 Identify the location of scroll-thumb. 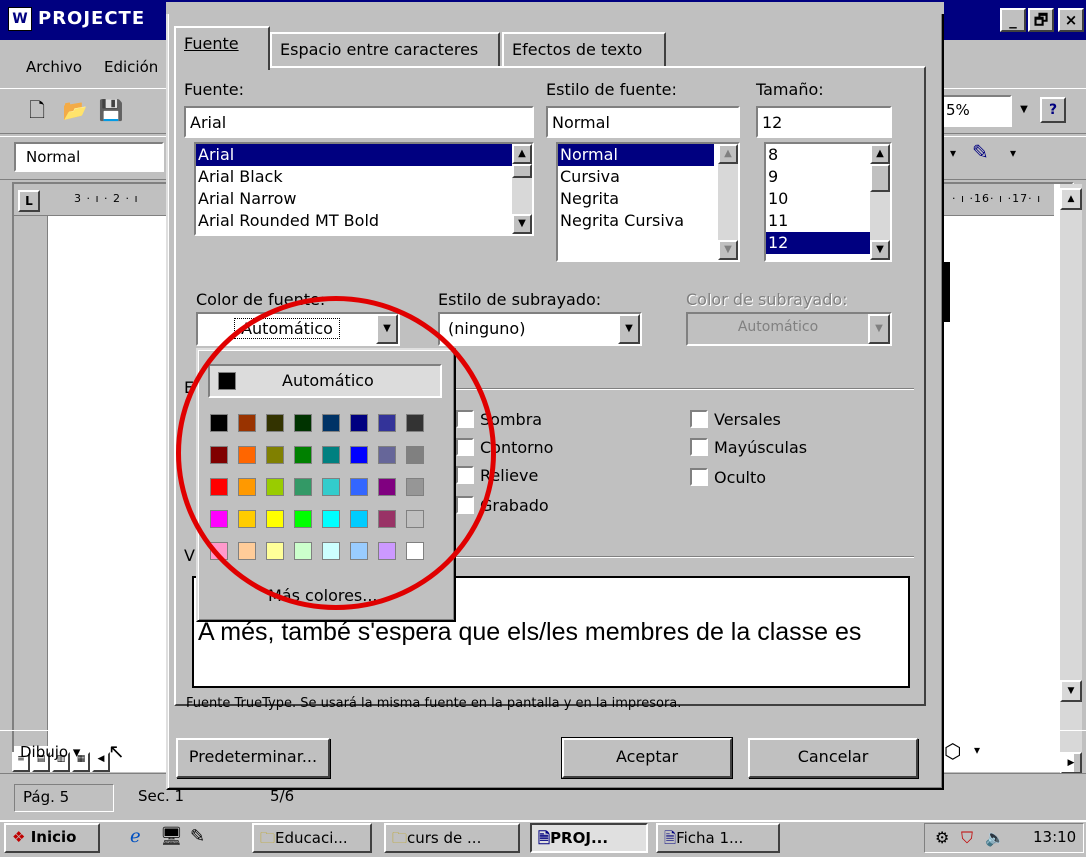
(880, 178).